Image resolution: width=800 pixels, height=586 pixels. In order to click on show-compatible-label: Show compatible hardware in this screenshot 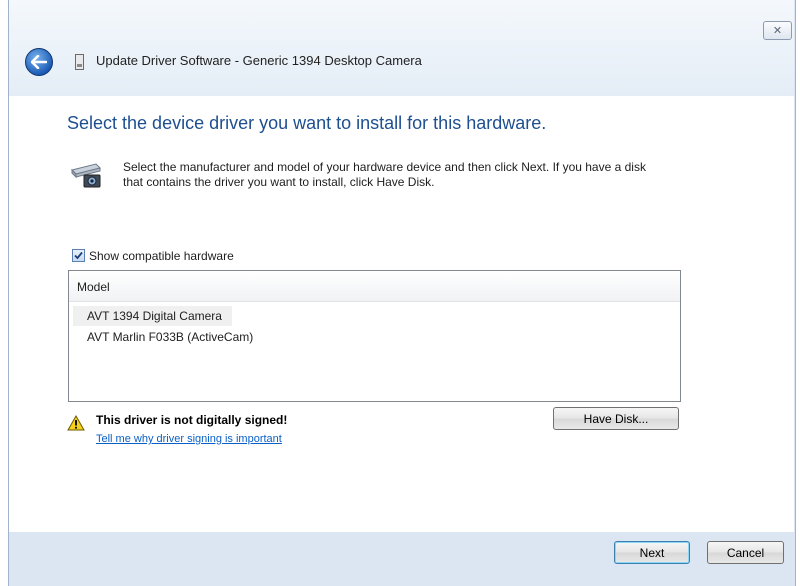, I will do `click(161, 256)`.